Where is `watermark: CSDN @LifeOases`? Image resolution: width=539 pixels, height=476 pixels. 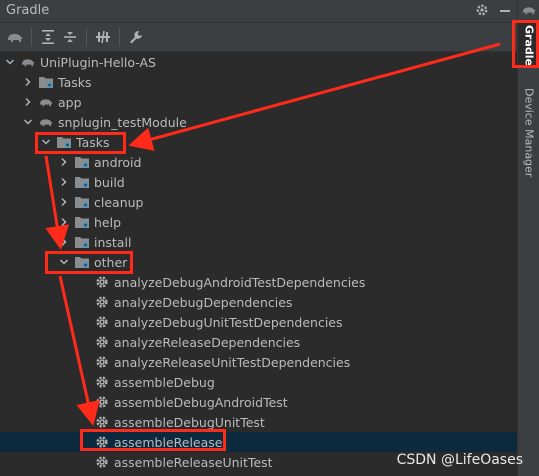
watermark: CSDN @LifeOases is located at coordinates (459, 460).